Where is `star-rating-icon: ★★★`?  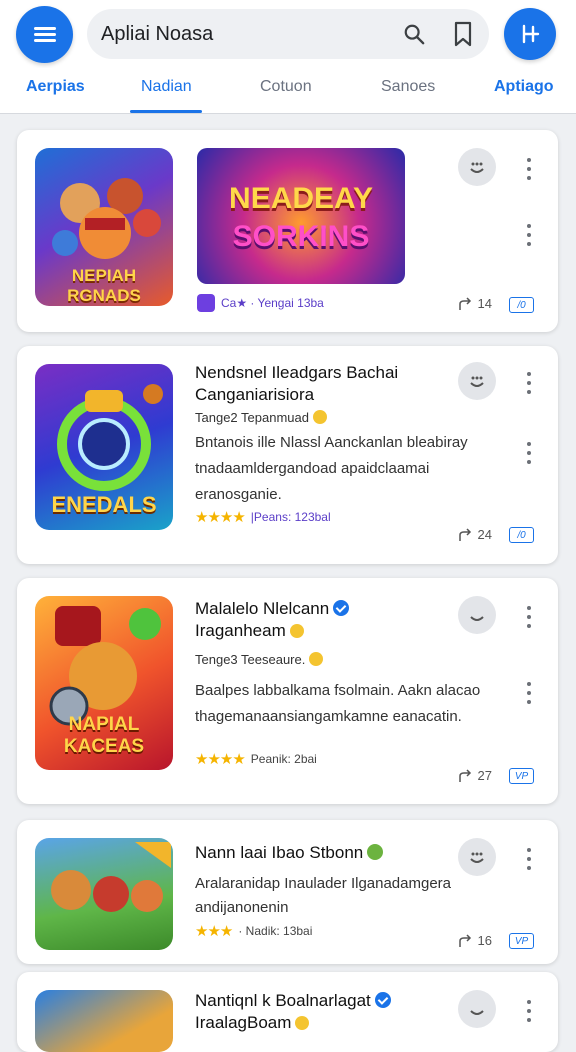
star-rating-icon: ★★★ is located at coordinates (214, 931).